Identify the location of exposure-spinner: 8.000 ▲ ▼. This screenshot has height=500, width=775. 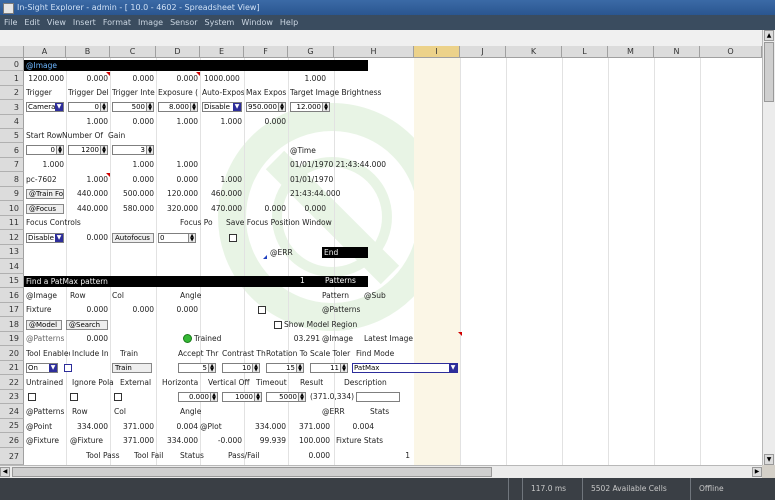
(178, 107).